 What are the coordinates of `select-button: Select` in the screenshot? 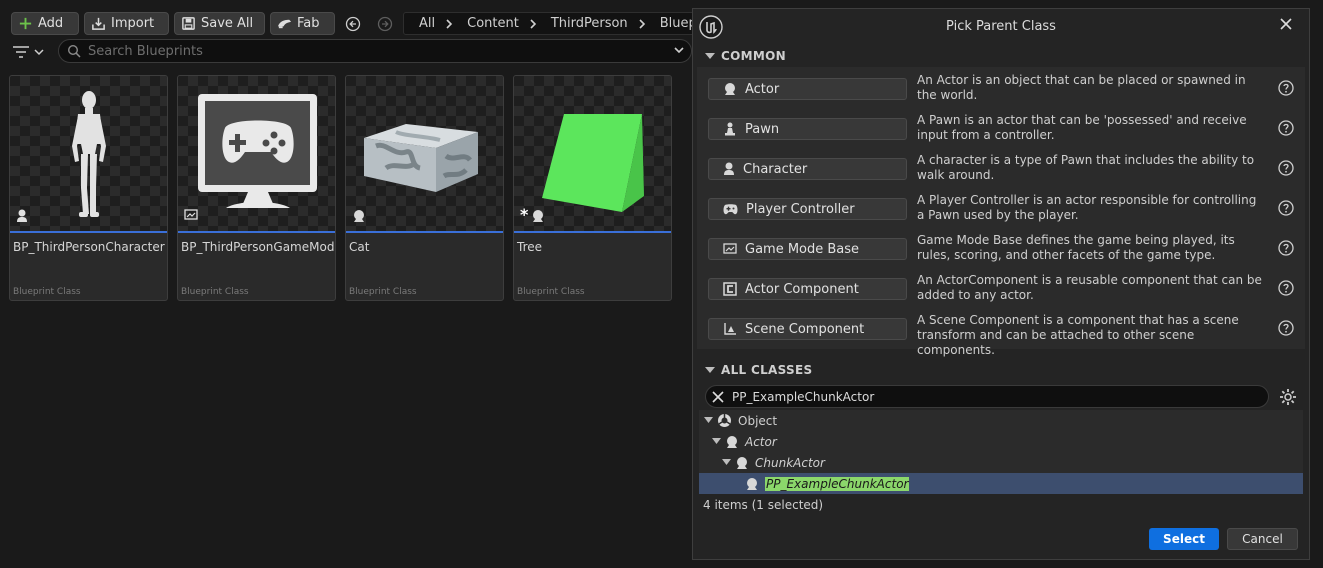 It's located at (1184, 539).